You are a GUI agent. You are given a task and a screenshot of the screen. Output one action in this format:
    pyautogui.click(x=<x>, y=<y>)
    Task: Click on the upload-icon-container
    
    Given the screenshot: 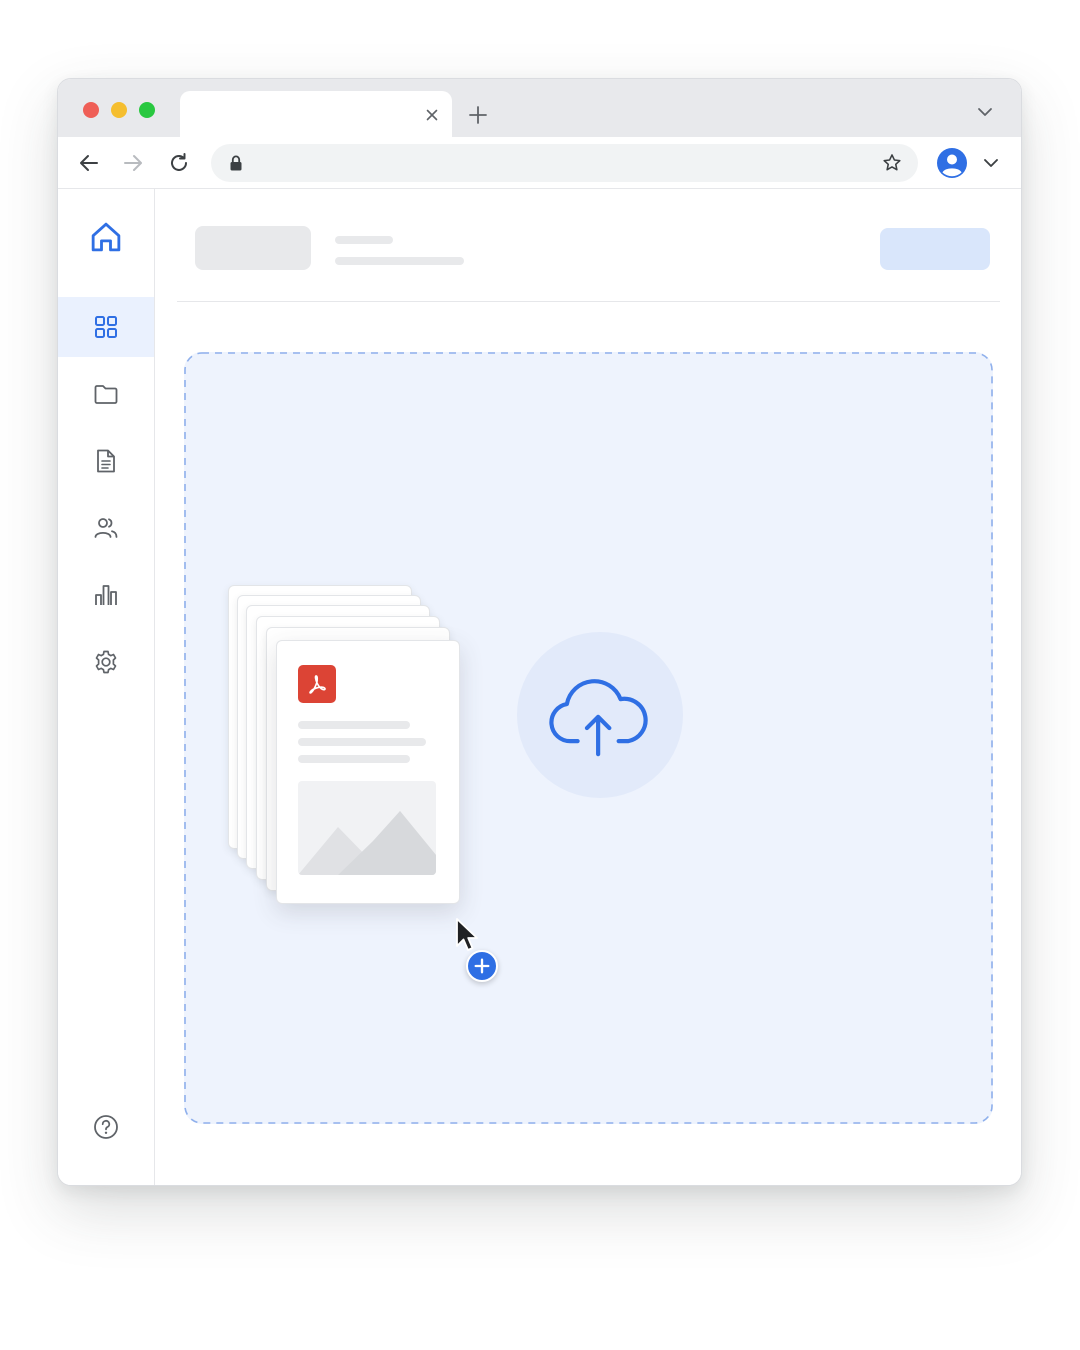 What is the action you would take?
    pyautogui.click(x=600, y=715)
    